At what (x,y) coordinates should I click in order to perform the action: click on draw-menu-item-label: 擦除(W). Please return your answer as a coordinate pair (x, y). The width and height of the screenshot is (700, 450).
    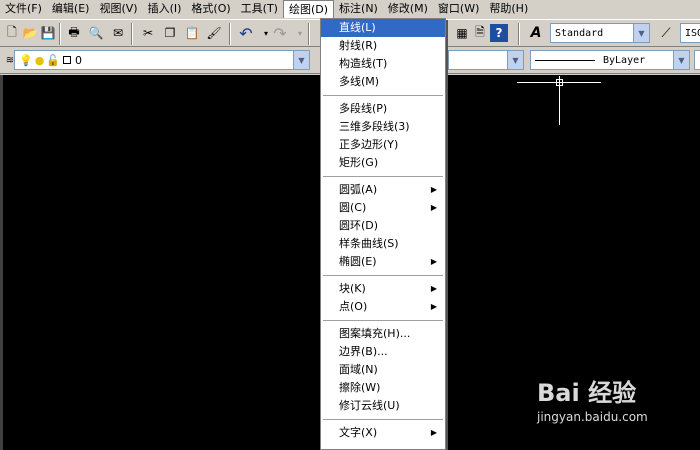
    Looking at the image, I should click on (360, 387).